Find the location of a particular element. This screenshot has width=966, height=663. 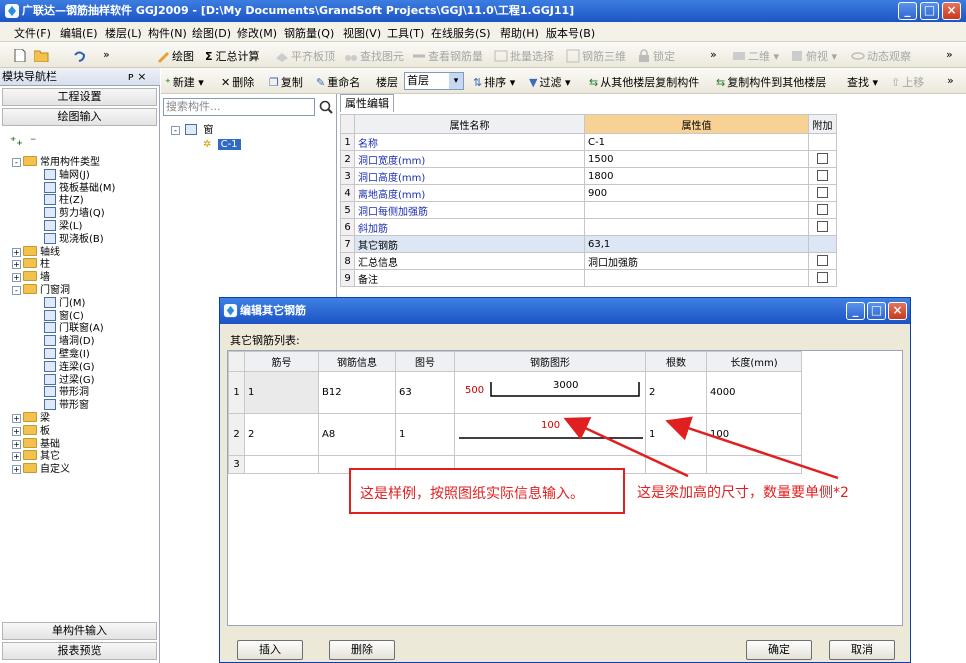

find-element-button: 查找图元 is located at coordinates (374, 56).